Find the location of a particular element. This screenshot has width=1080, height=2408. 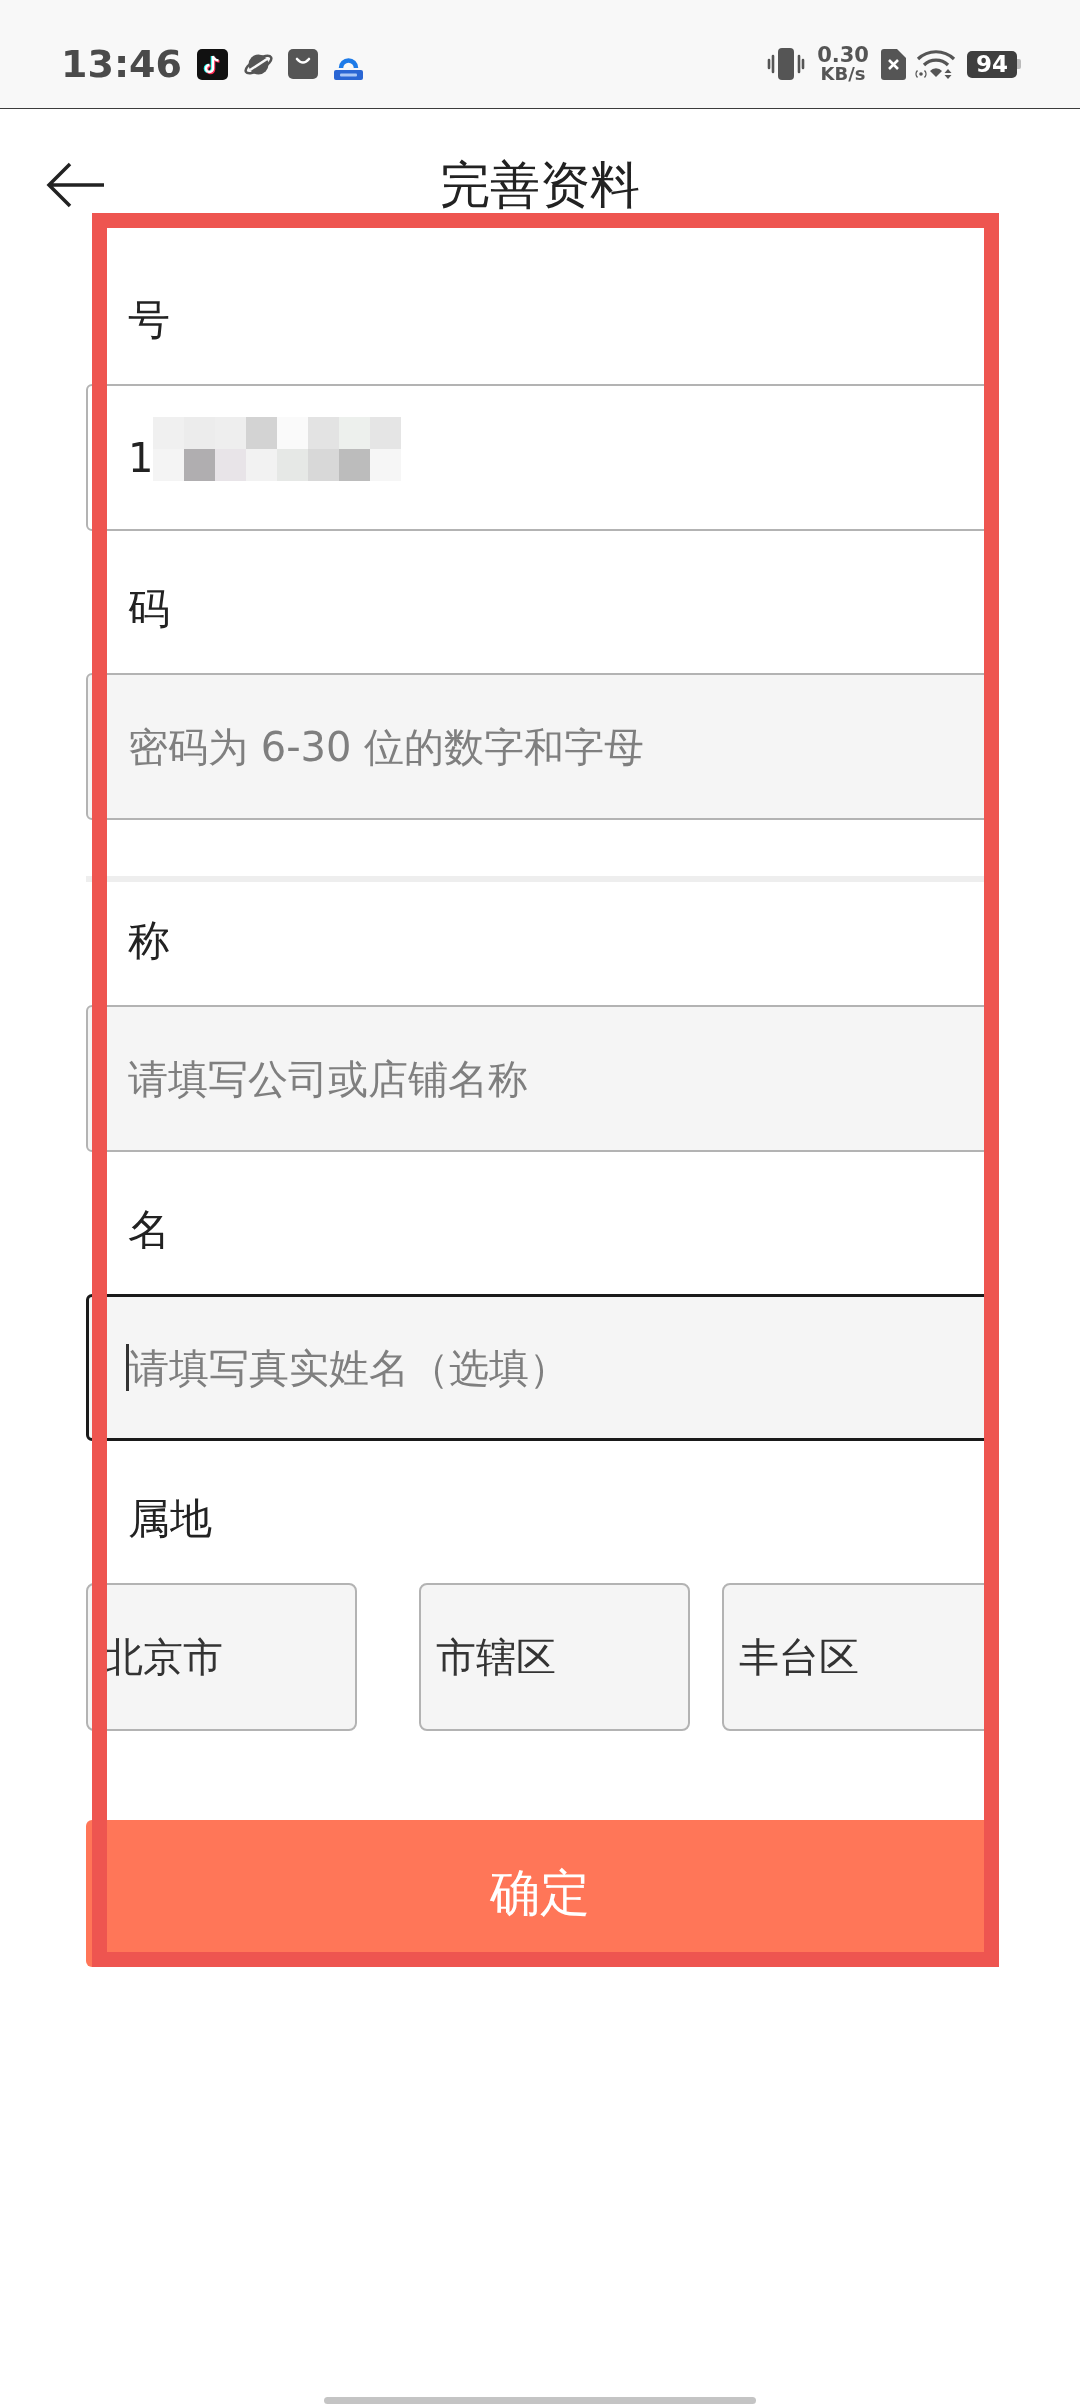

select-field: 北京市 is located at coordinates (221, 1657).